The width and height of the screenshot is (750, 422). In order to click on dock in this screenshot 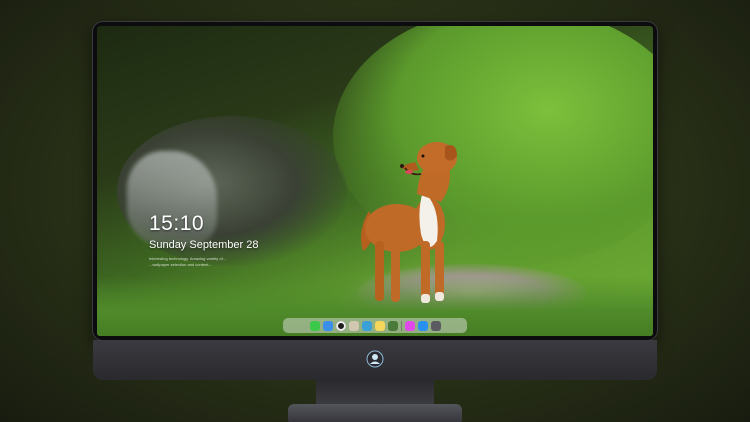, I will do `click(375, 325)`.